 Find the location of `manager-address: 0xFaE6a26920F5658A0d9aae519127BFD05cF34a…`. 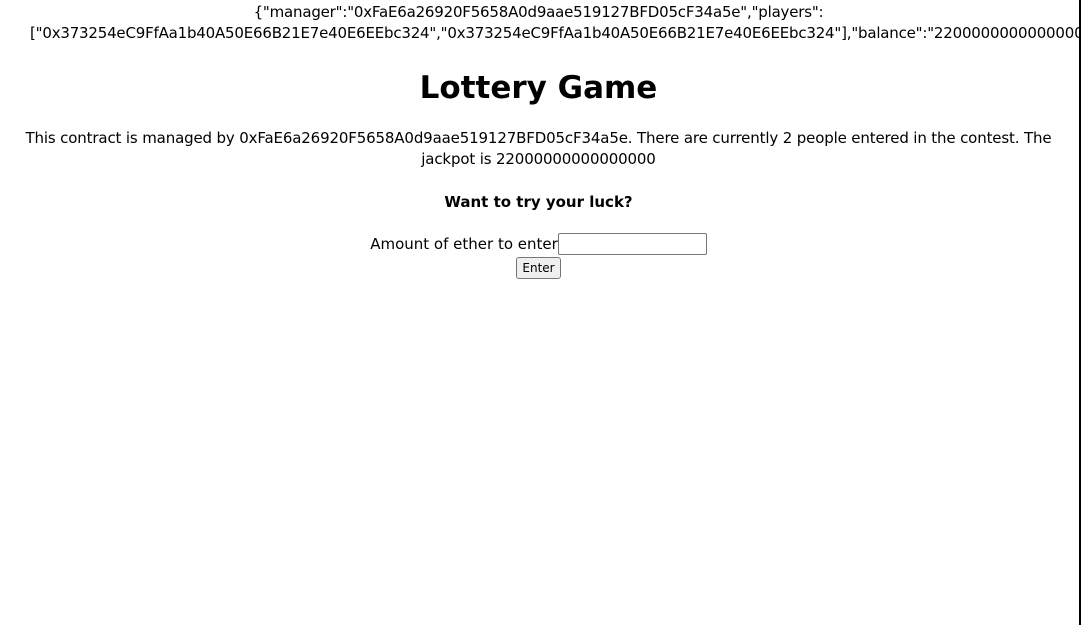

manager-address: 0xFaE6a26920F5658A0d9aae519127BFD05cF34a… is located at coordinates (433, 138).